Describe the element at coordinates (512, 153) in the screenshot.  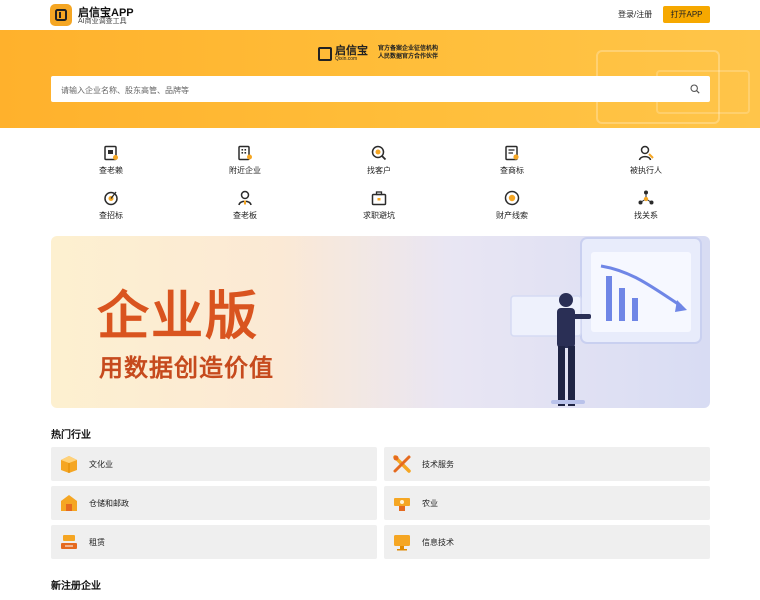
I see `trademark-icon` at that location.